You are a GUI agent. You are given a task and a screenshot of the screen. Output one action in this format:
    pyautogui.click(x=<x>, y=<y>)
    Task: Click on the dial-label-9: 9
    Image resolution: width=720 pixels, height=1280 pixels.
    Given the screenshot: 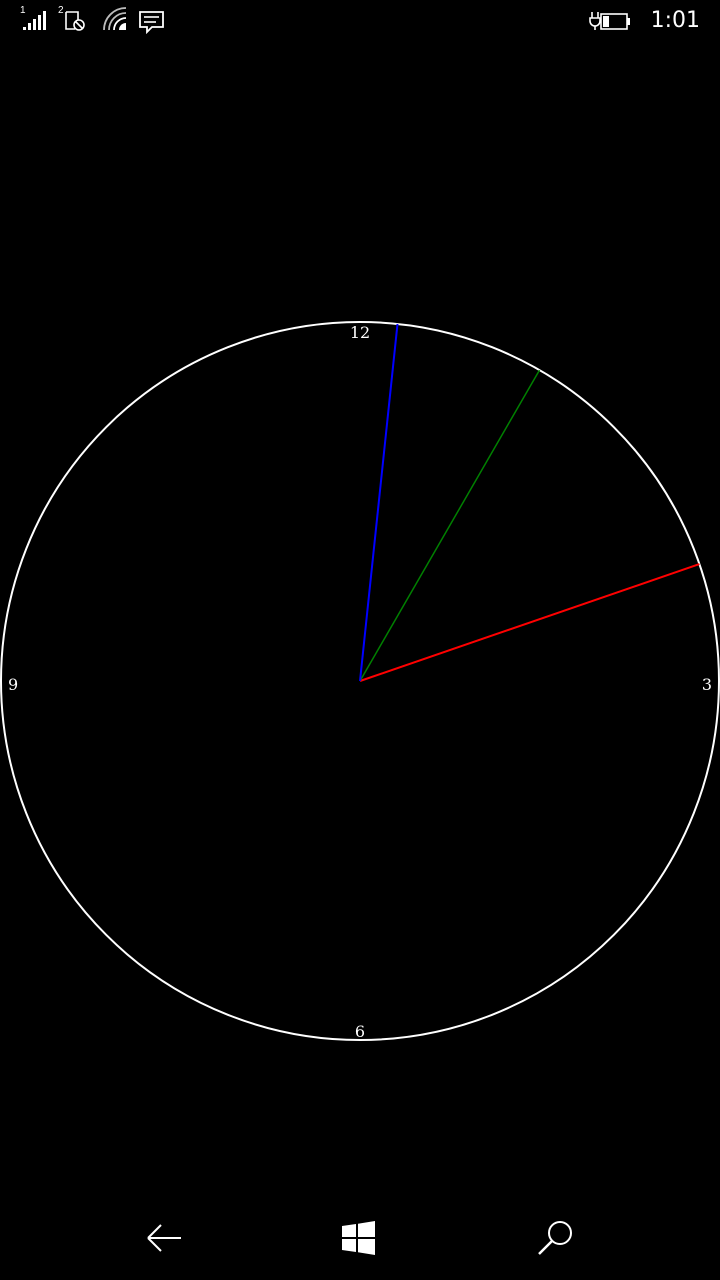 What is the action you would take?
    pyautogui.click(x=13, y=684)
    